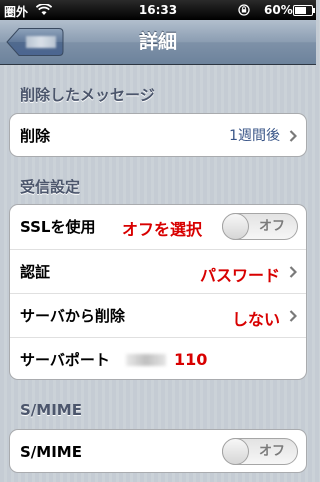 The width and height of the screenshot is (320, 482). I want to click on row-authentication: 認証 パスワード, so click(158, 271).